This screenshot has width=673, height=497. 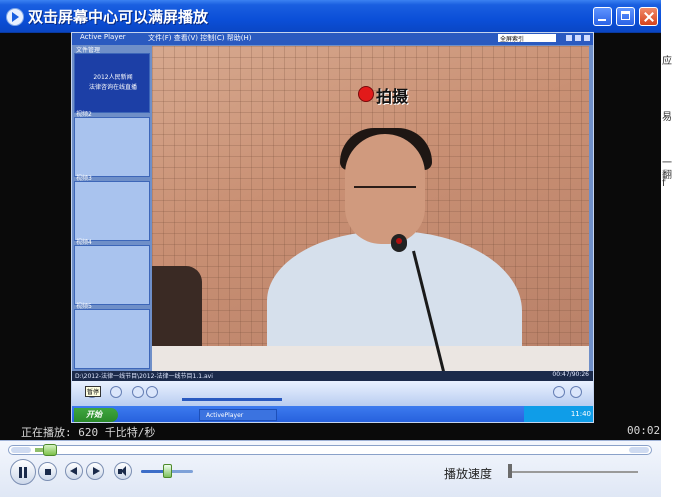 What do you see at coordinates (200, 38) in the screenshot?
I see `inner-menu: 文件(F) 查看(V) 控制(C) 帮助(H)` at bounding box center [200, 38].